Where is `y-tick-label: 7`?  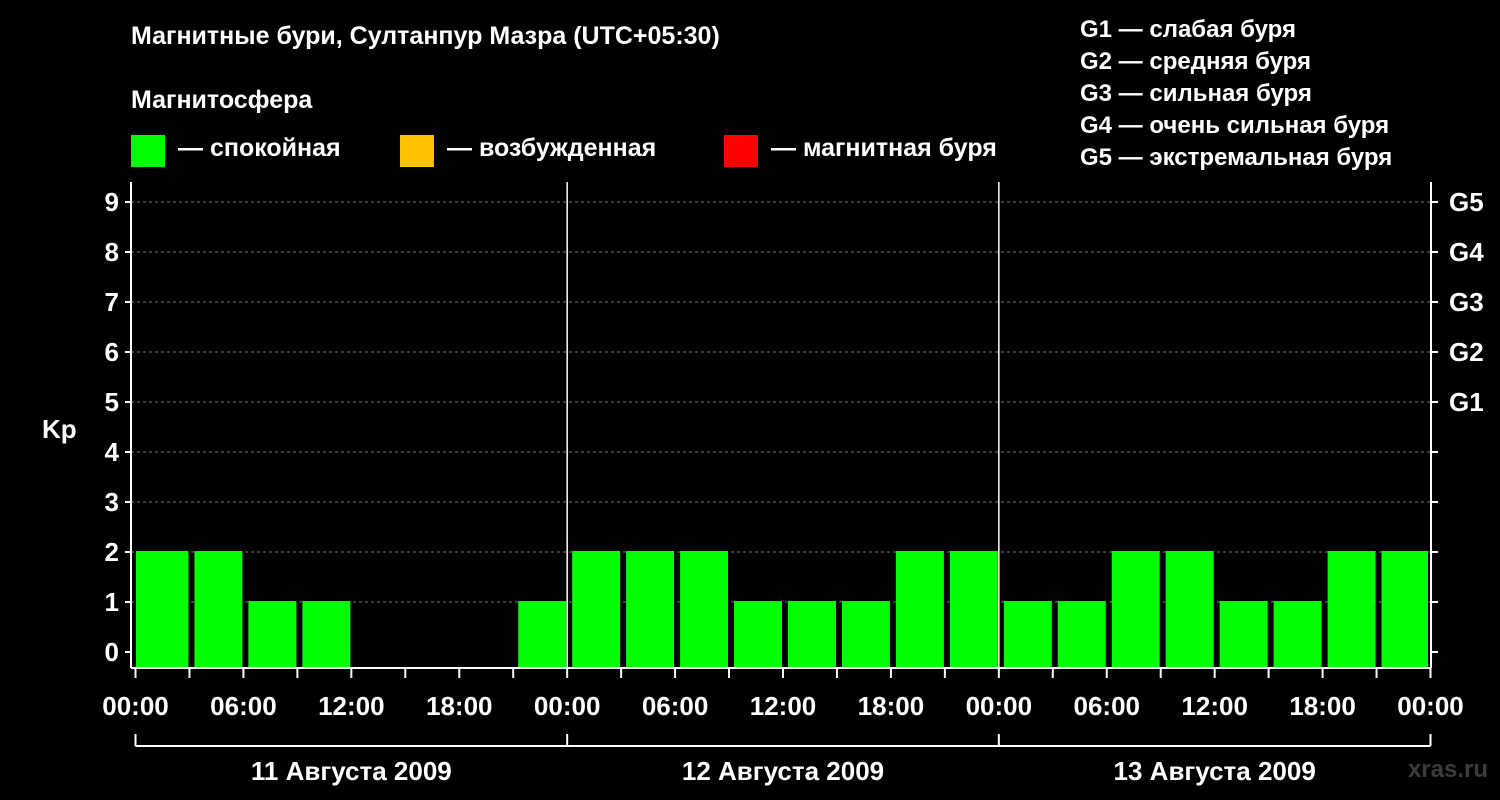 y-tick-label: 7 is located at coordinates (112, 302).